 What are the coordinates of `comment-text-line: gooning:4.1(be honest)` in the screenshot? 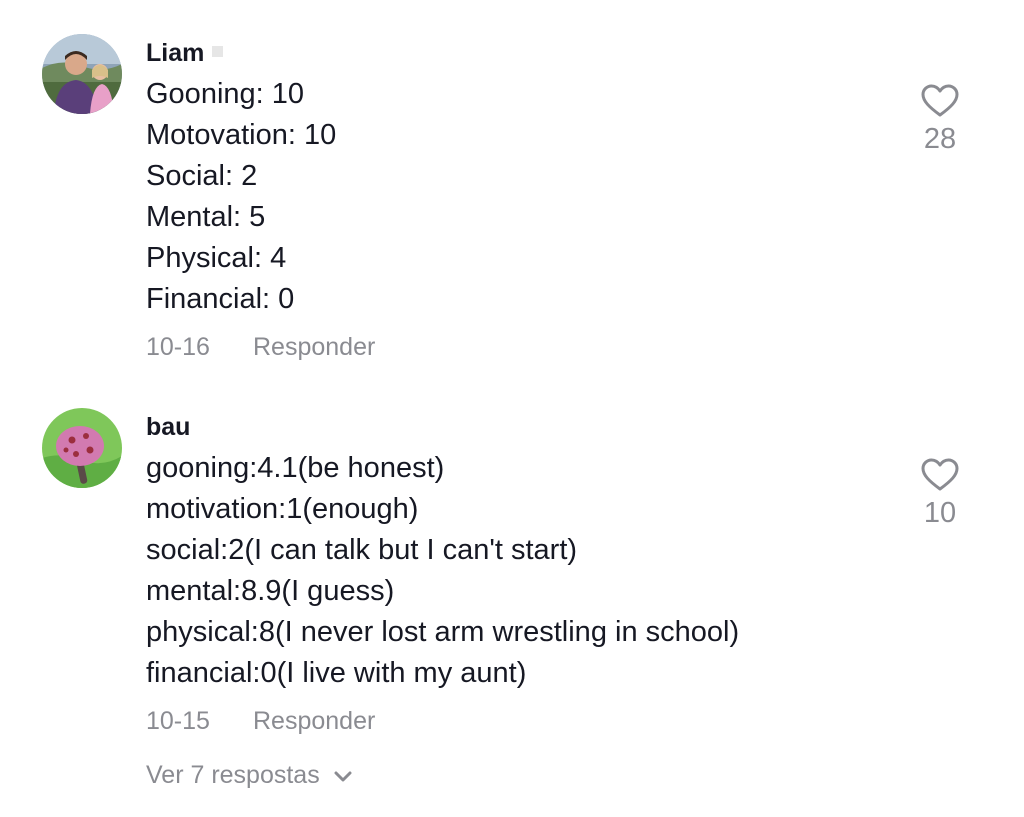 It's located at (295, 468).